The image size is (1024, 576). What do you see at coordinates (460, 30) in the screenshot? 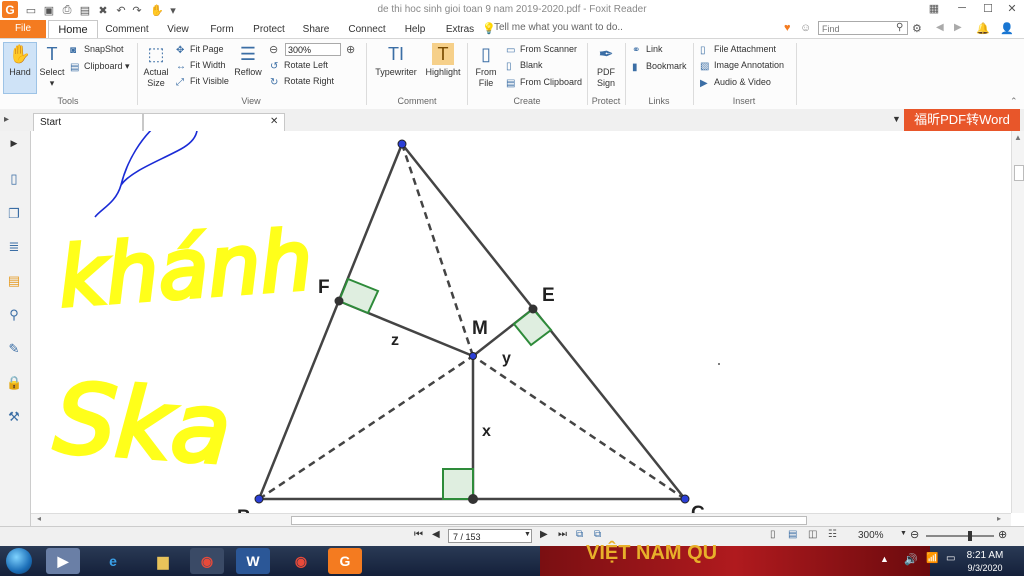
I see `tab-extras: Extras` at bounding box center [460, 30].